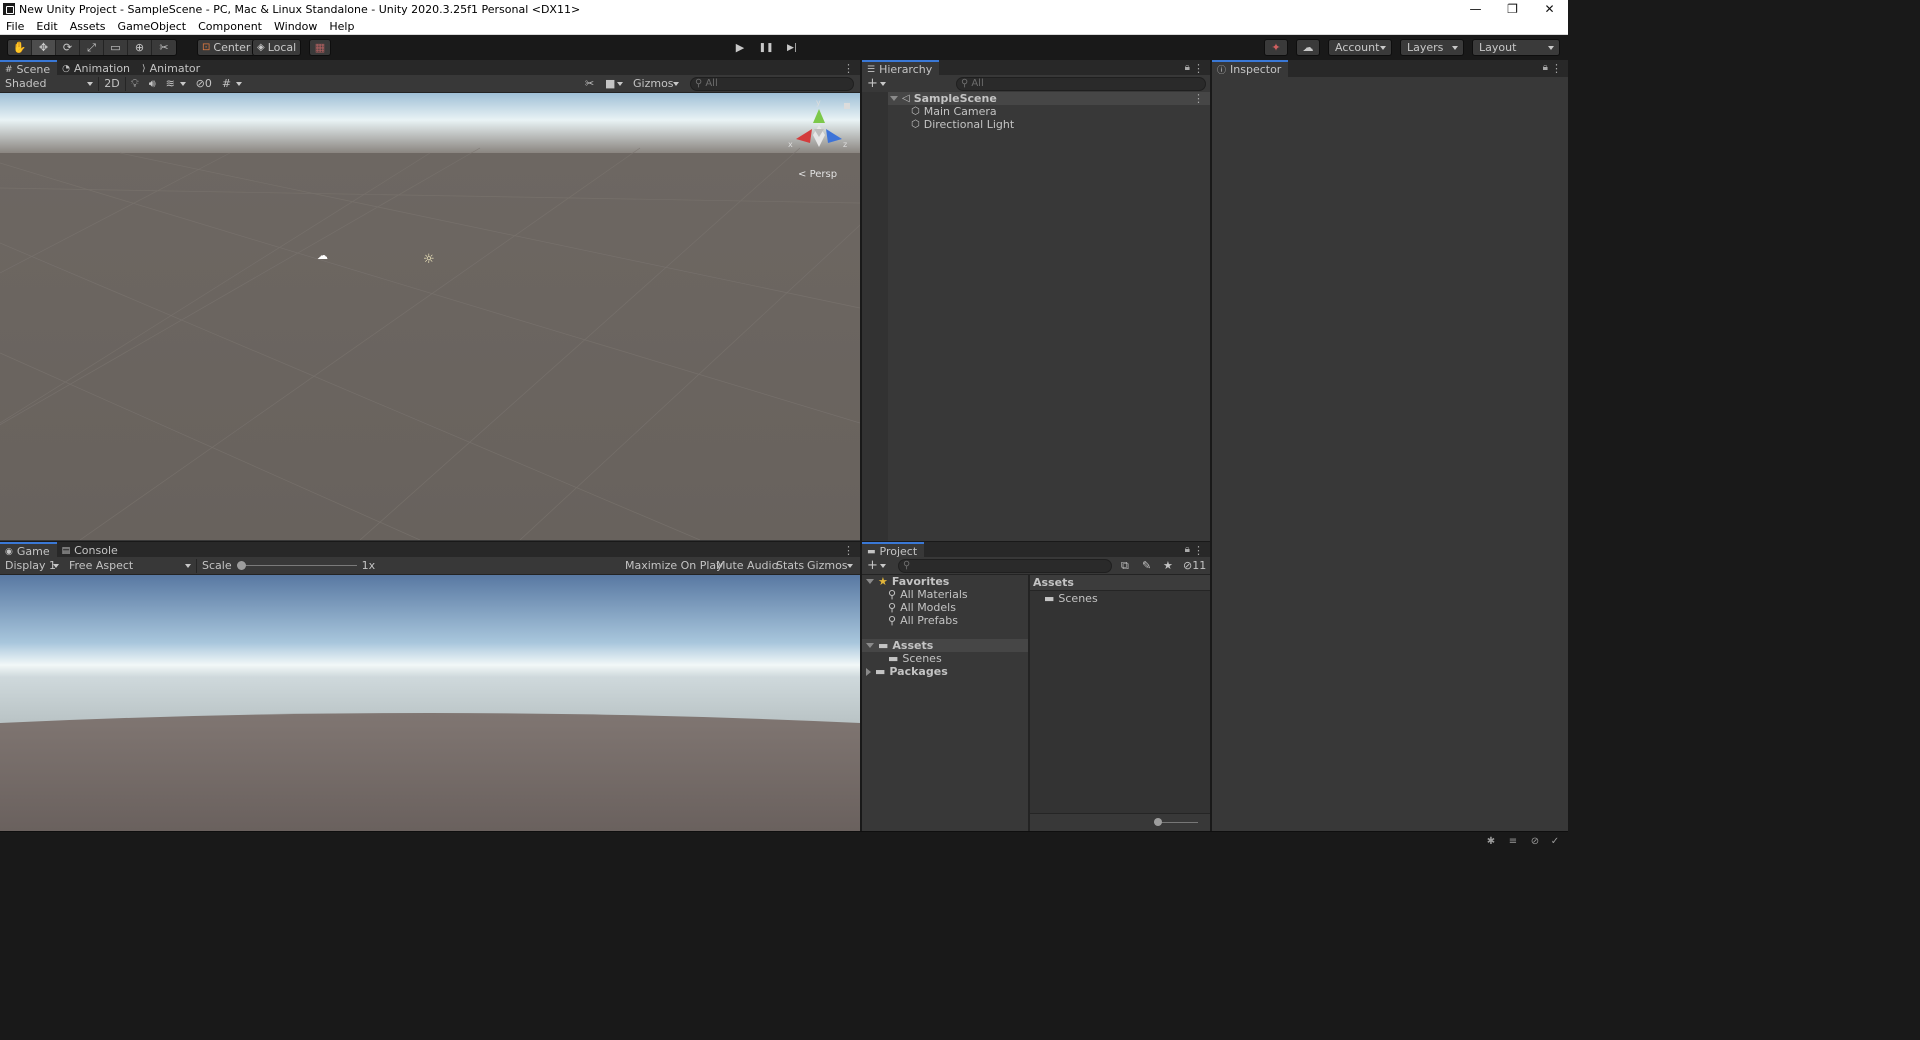  Describe the element at coordinates (1308, 47) in the screenshot. I see `cloud-button: ☁` at that location.